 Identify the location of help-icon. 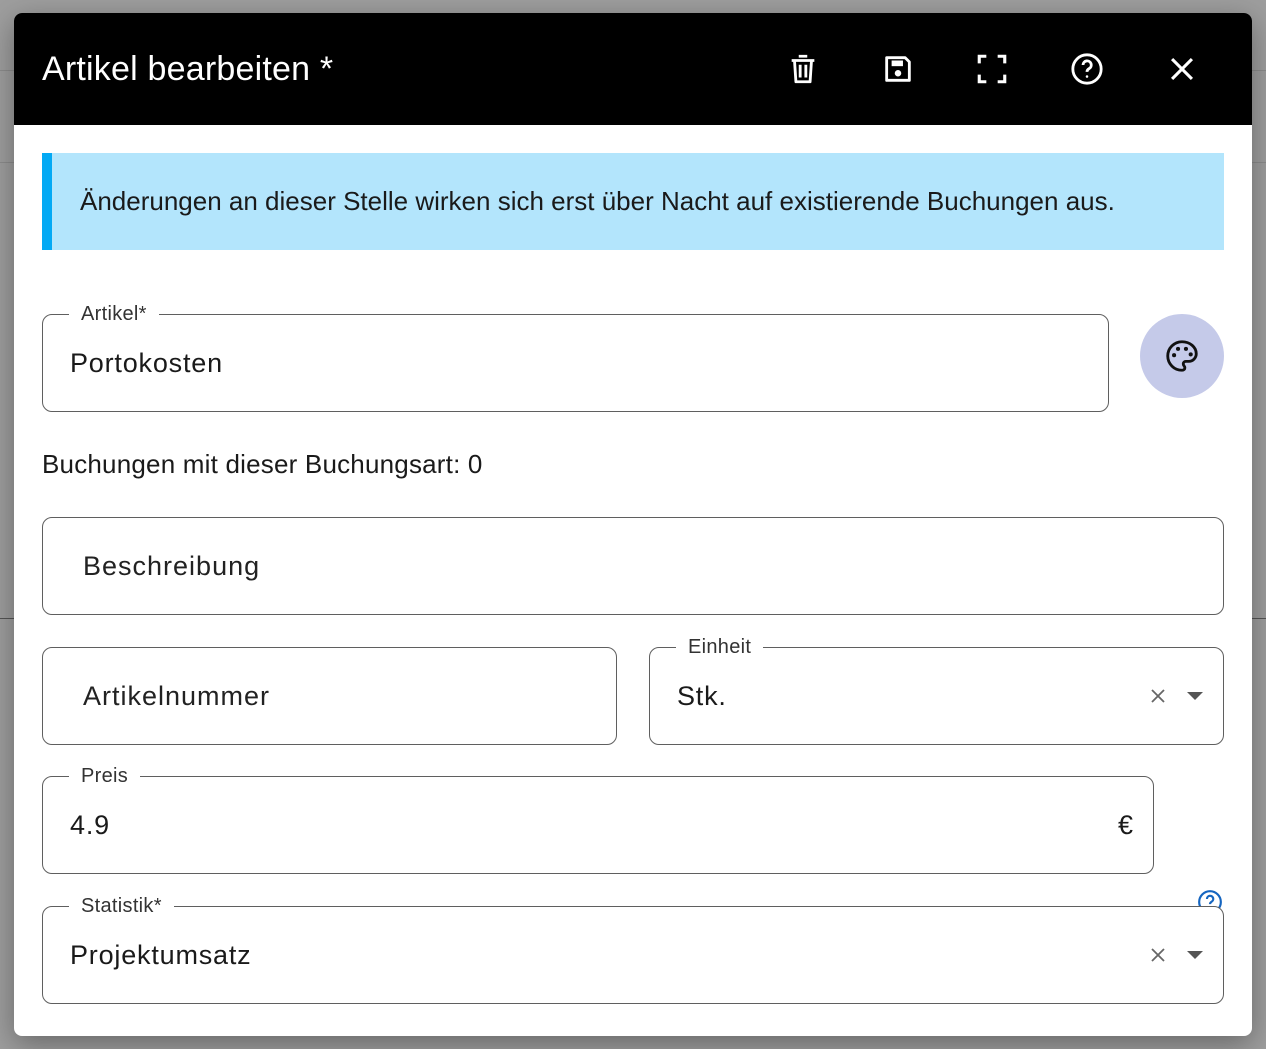
(1087, 69).